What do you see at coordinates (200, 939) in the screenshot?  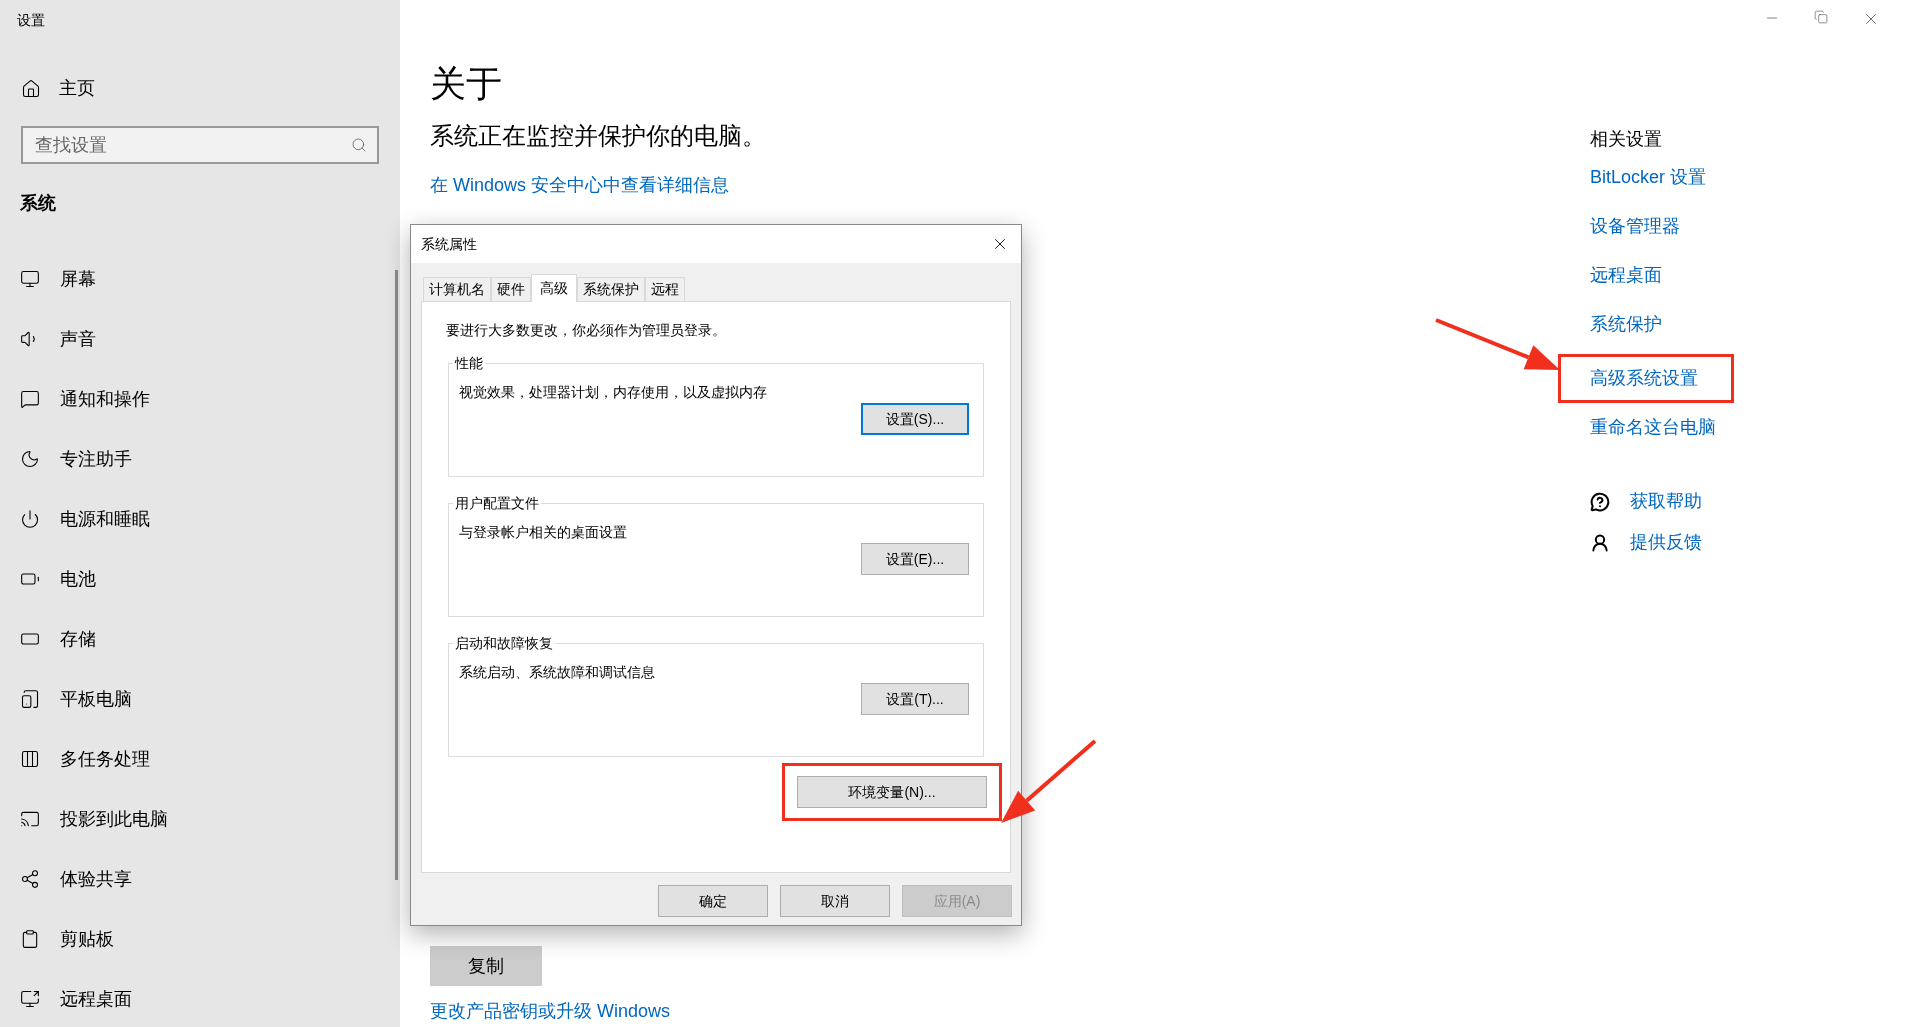 I see `sidebar-item: 剪贴板` at bounding box center [200, 939].